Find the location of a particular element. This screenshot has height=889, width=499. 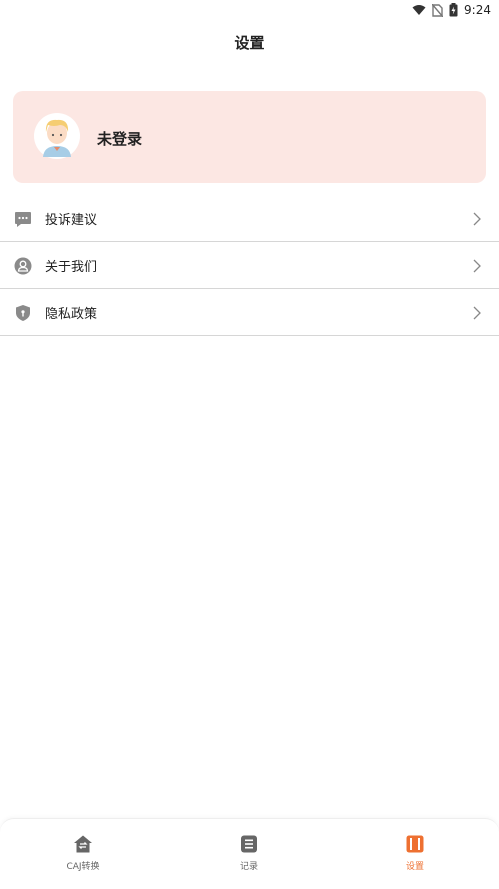

tab-records: 记录 is located at coordinates (249, 854).